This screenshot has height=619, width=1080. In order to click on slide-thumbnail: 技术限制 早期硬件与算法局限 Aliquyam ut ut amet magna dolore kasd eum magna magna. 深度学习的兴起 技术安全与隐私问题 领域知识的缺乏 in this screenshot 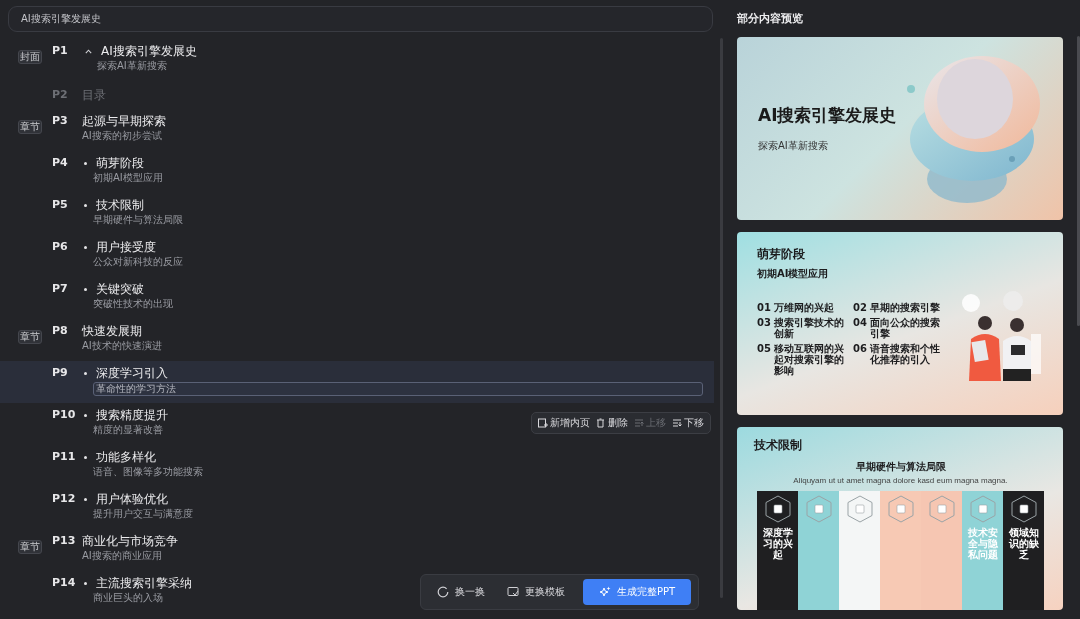, I will do `click(900, 518)`.